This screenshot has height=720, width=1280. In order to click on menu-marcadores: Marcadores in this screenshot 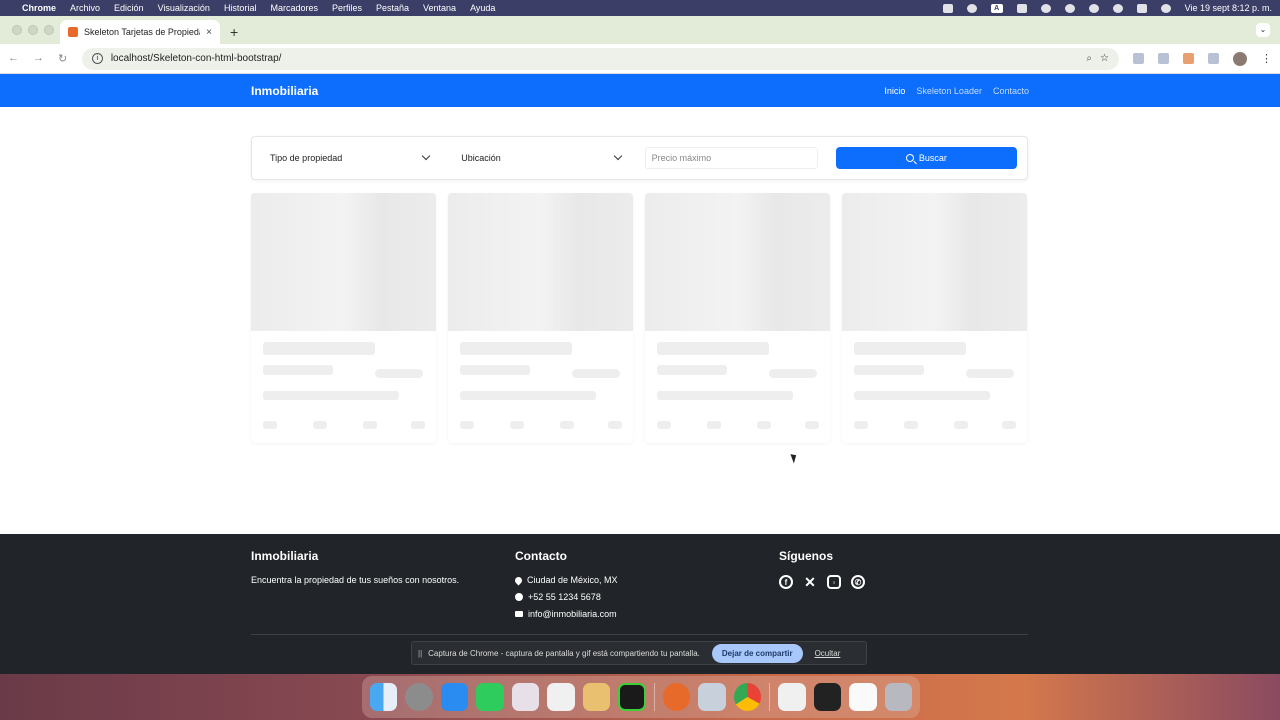, I will do `click(294, 8)`.